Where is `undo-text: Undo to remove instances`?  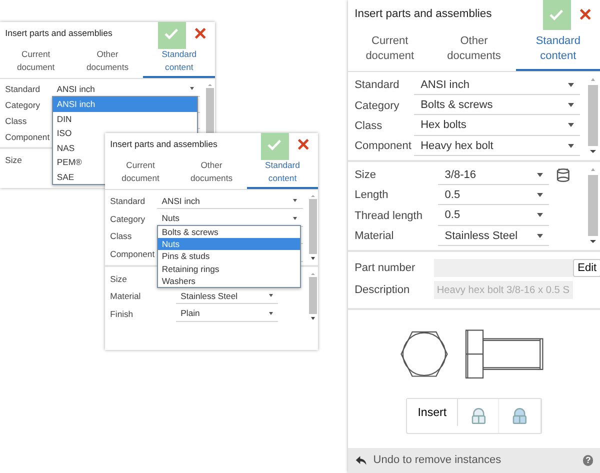 undo-text: Undo to remove instances is located at coordinates (437, 460).